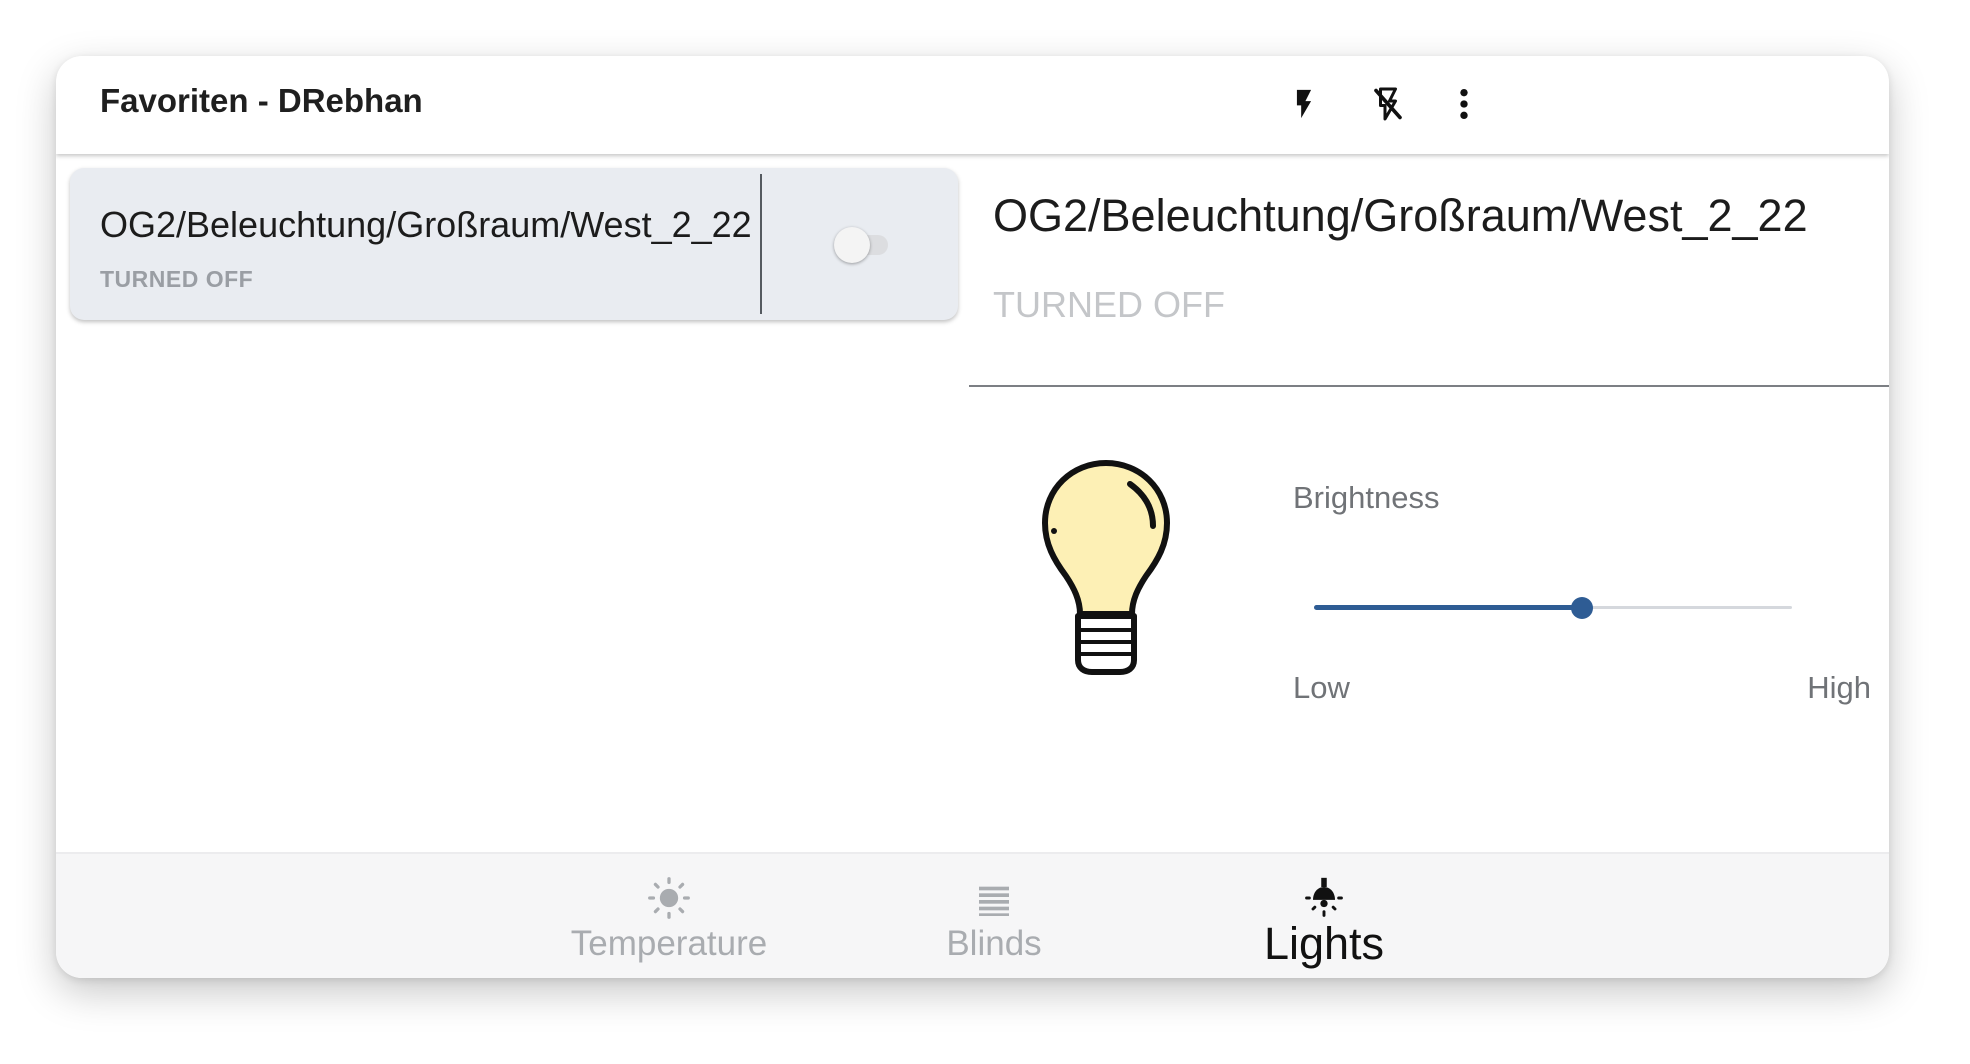  Describe the element at coordinates (669, 943) in the screenshot. I see `tab-temperature-label: Temperature` at that location.